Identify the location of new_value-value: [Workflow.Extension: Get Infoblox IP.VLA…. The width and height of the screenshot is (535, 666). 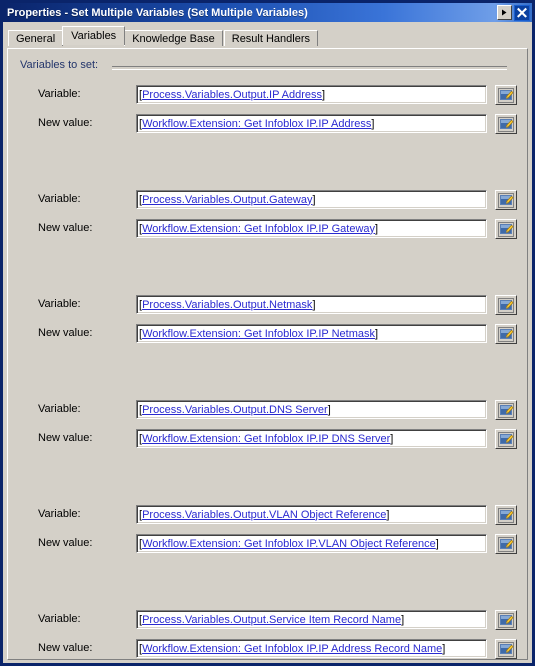
(289, 543).